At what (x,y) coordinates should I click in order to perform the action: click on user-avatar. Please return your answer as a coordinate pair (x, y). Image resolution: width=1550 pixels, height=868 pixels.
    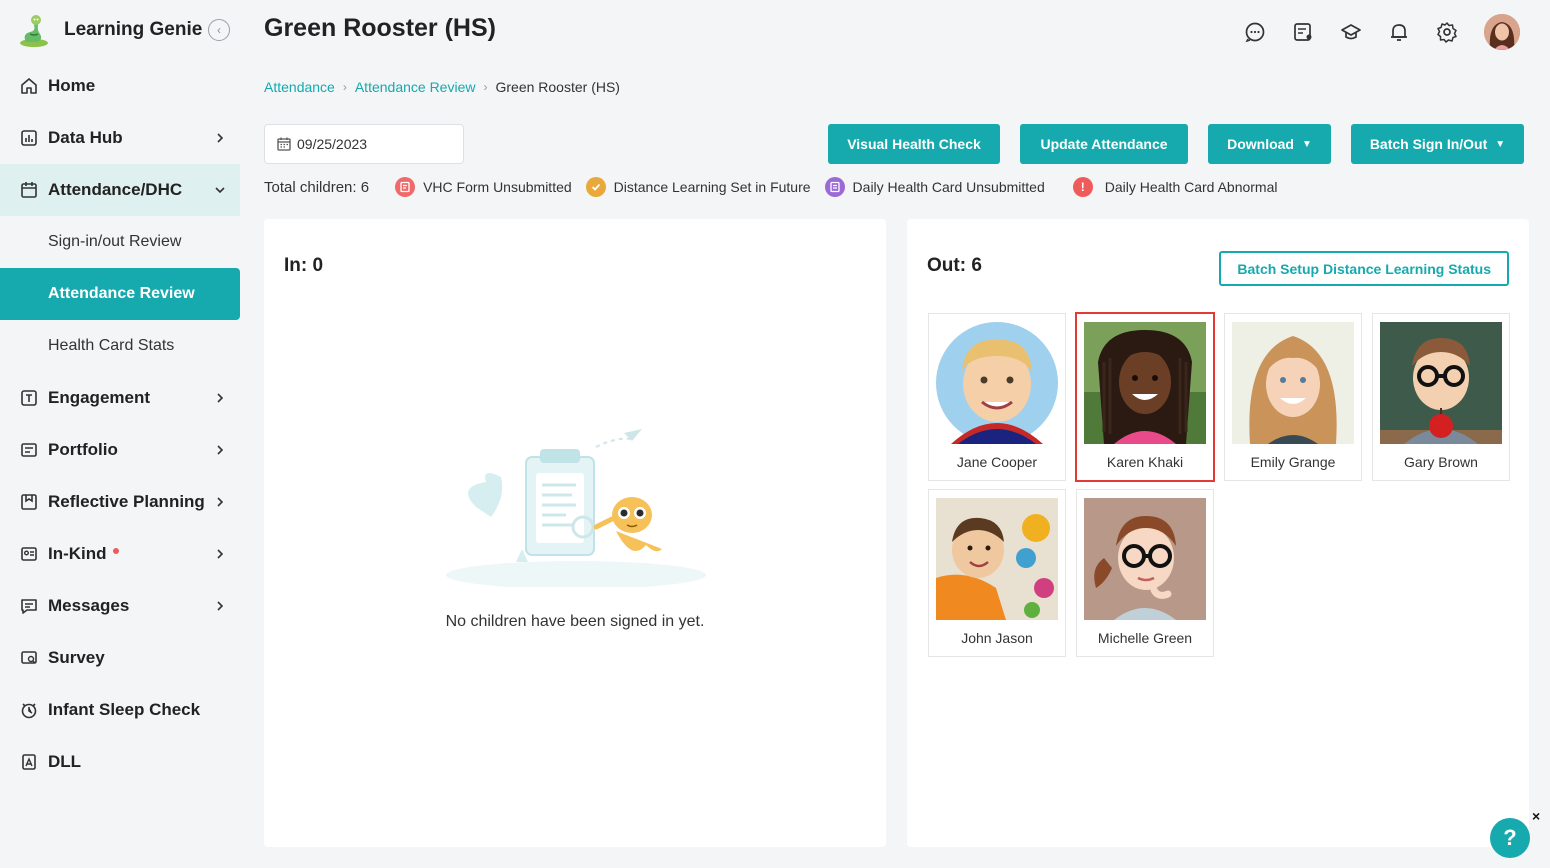
    Looking at the image, I should click on (1502, 32).